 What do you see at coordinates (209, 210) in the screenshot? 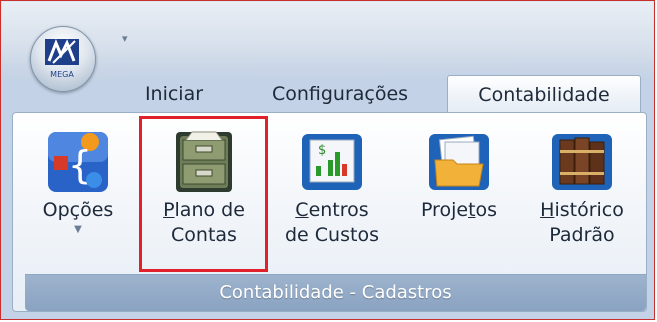
I see `plano-label-rest: lano de` at bounding box center [209, 210].